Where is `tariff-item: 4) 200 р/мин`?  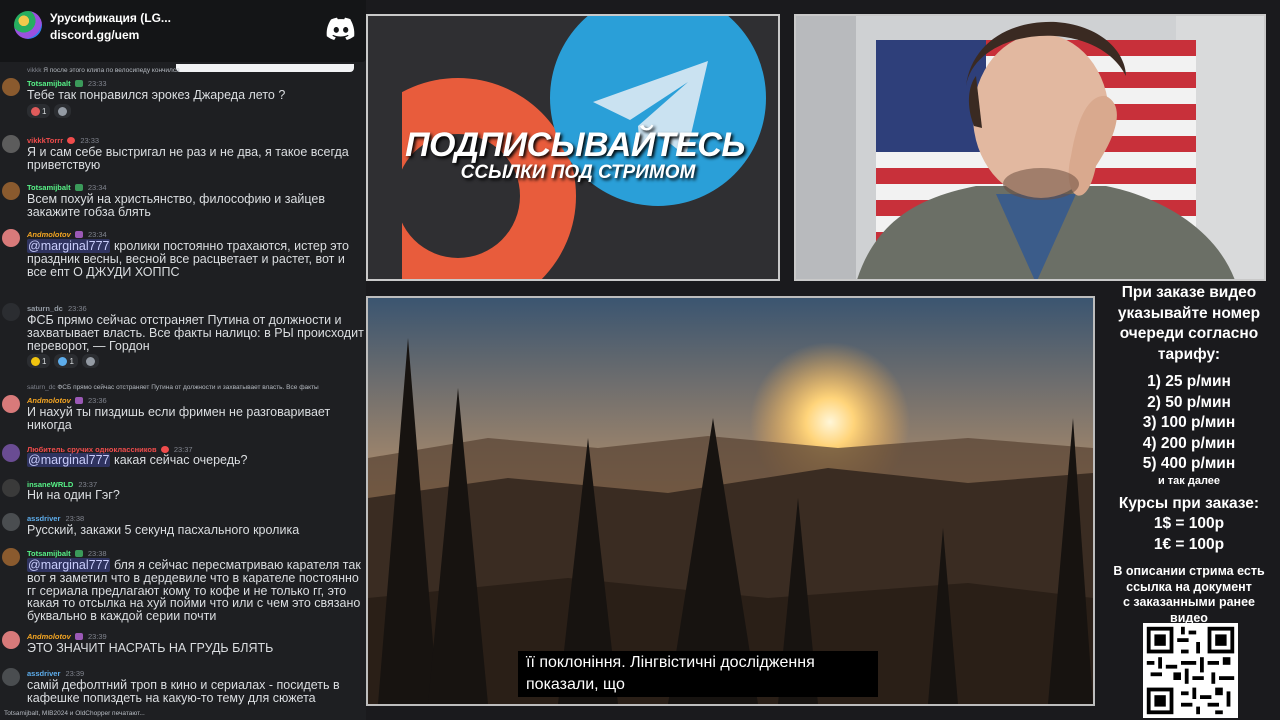 tariff-item: 4) 200 р/мин is located at coordinates (1189, 443).